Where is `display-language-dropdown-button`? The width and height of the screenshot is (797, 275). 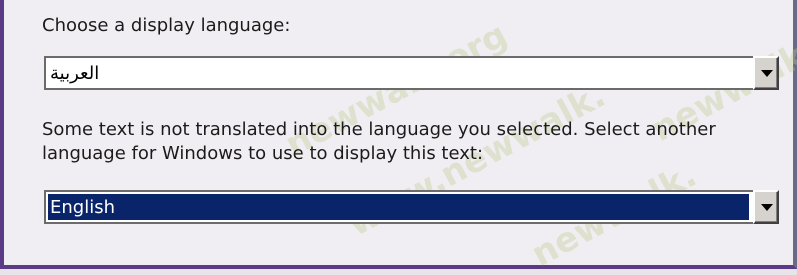
display-language-dropdown-button is located at coordinates (766, 73).